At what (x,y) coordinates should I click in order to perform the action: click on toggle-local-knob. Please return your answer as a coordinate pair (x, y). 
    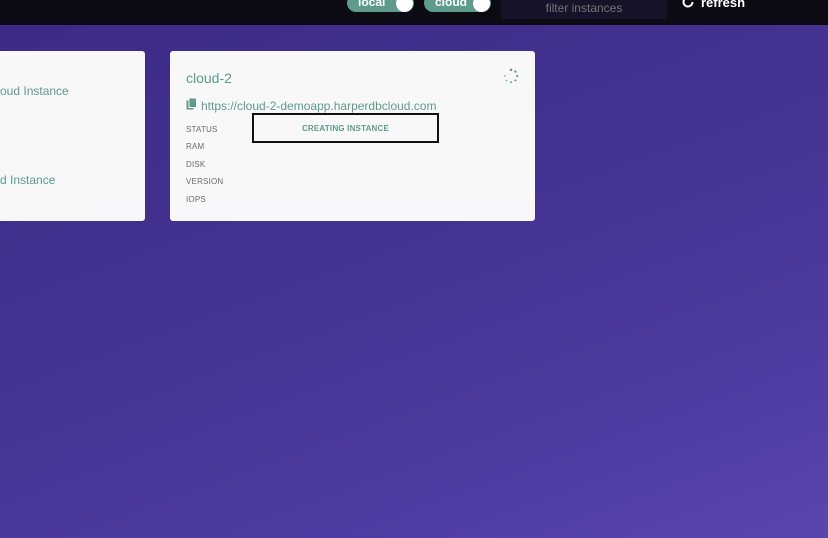
    Looking at the image, I should click on (404, 6).